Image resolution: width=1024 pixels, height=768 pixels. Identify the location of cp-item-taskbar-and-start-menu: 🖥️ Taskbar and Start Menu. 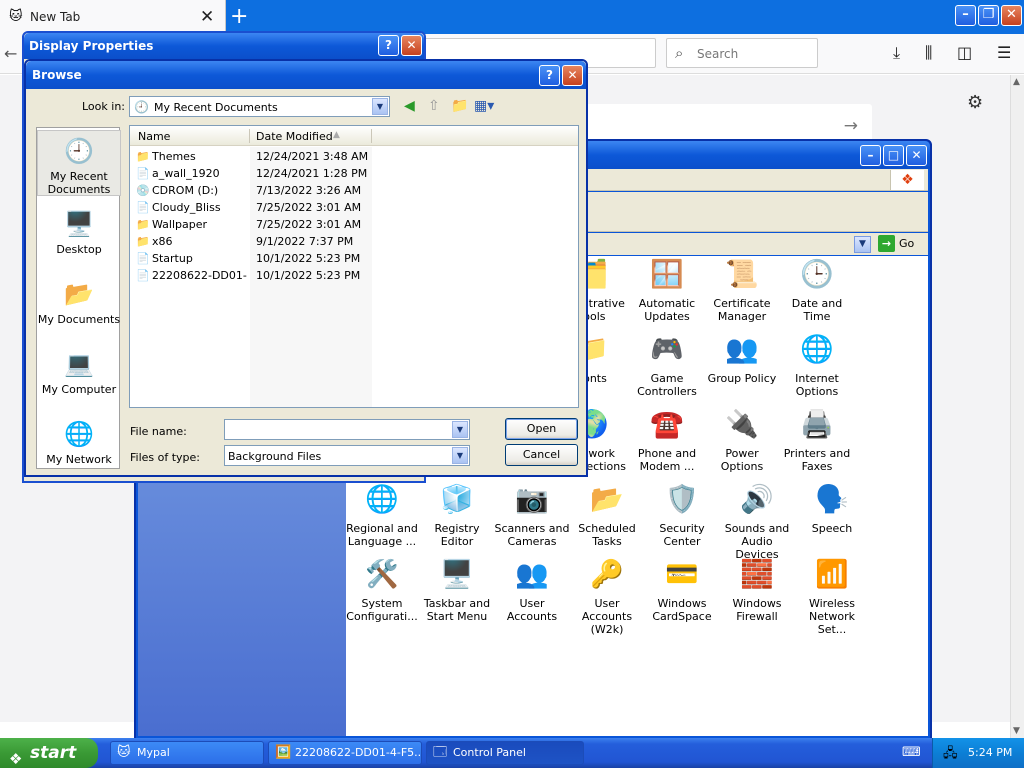
(457, 590).